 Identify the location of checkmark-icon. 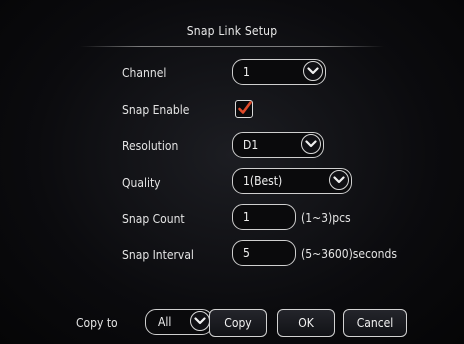
(245, 107).